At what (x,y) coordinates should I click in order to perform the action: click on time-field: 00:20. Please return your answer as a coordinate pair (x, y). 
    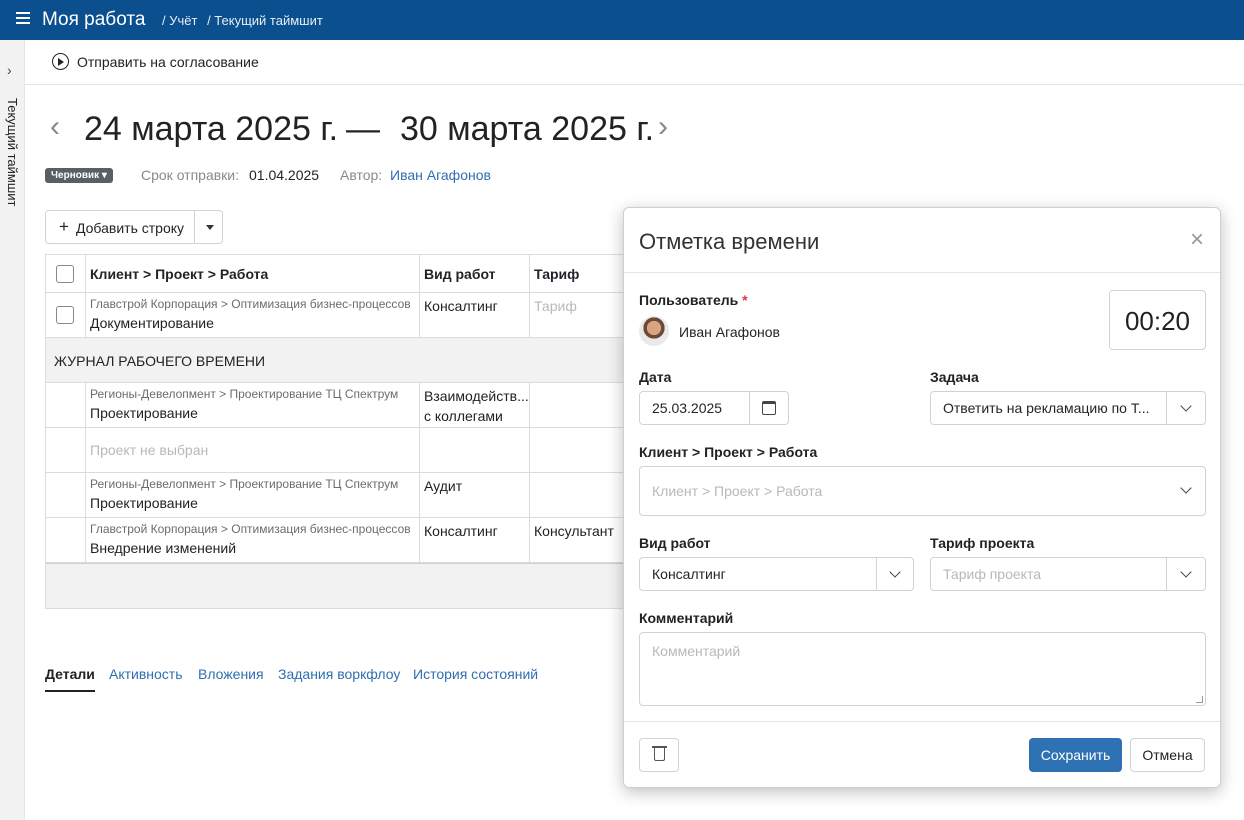
    Looking at the image, I should click on (1157, 320).